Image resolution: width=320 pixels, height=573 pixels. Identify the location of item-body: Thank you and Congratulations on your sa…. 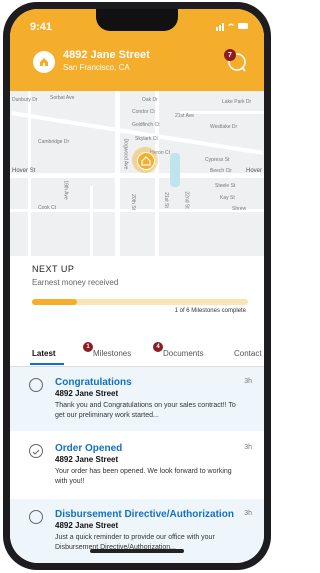
(145, 410).